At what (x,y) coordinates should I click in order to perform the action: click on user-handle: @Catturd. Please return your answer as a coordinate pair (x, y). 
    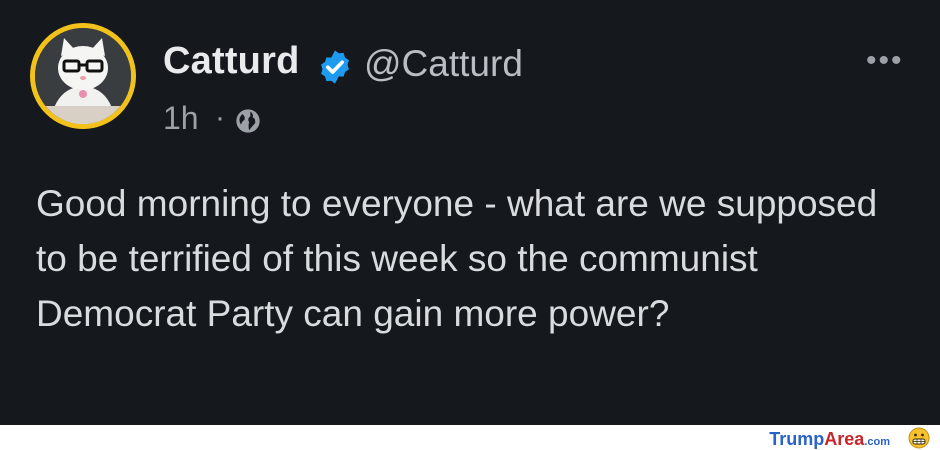
    Looking at the image, I should click on (443, 64).